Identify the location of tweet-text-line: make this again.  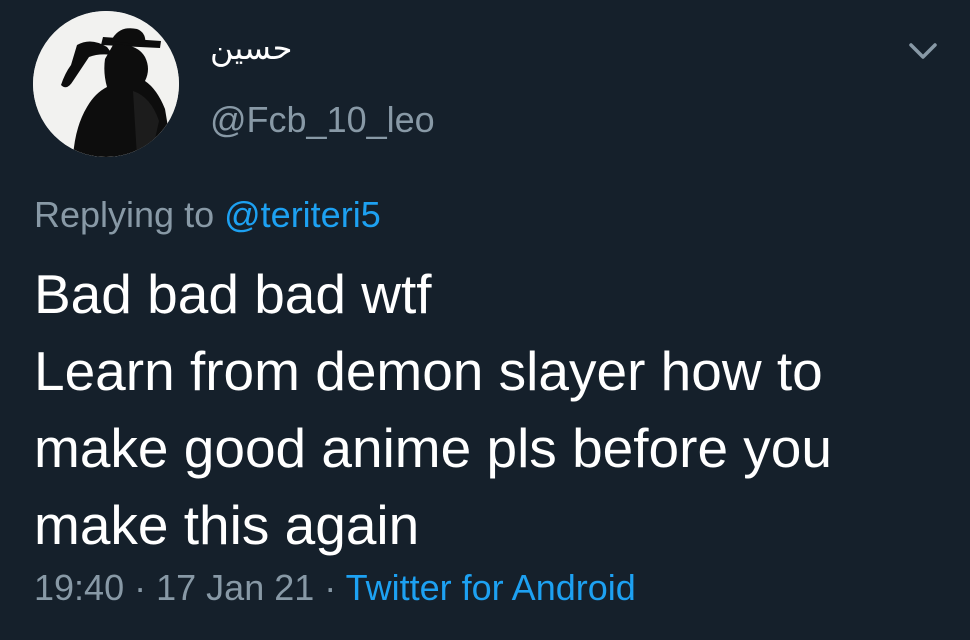
(227, 525).